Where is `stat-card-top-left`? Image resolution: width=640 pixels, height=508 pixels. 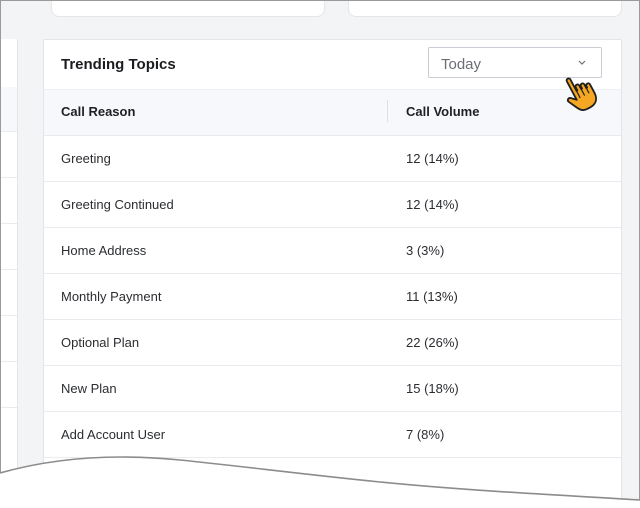
stat-card-top-left is located at coordinates (188, 9).